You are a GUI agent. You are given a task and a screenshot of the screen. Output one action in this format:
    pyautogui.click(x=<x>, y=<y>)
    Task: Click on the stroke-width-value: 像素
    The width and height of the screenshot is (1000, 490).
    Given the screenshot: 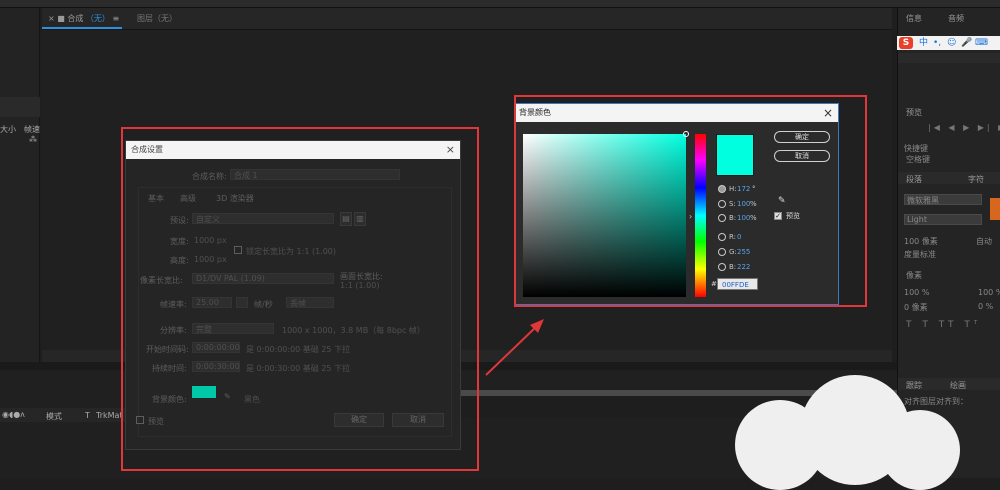 What is the action you would take?
    pyautogui.click(x=914, y=275)
    